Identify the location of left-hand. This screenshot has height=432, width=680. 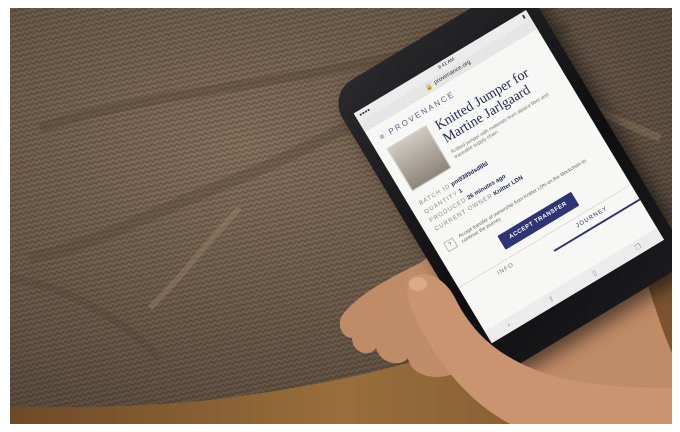
(539, 349).